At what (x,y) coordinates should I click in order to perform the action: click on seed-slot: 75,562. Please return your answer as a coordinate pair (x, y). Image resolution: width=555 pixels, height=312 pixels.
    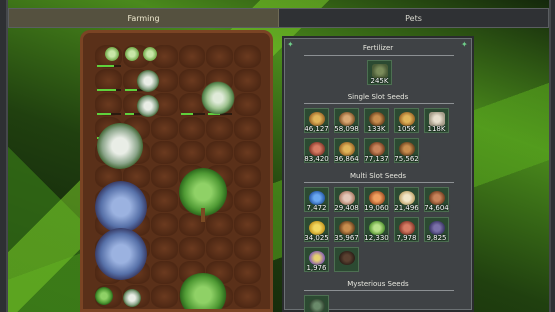
    Looking at the image, I should click on (406, 150).